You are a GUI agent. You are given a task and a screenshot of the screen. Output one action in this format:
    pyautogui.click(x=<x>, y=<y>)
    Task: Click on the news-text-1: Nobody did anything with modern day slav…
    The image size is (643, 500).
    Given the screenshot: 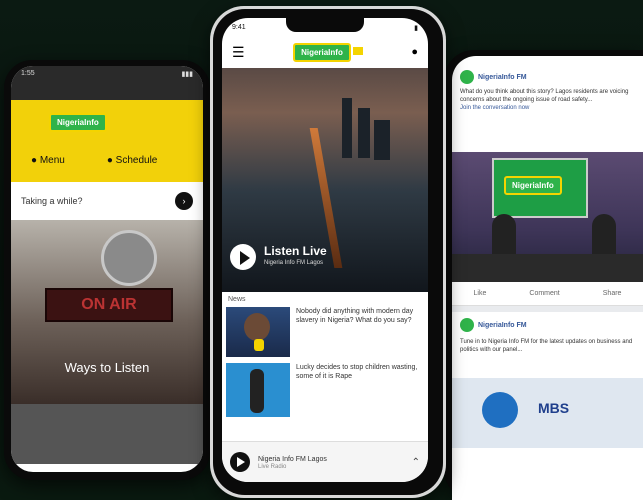 What is the action you would take?
    pyautogui.click(x=355, y=316)
    